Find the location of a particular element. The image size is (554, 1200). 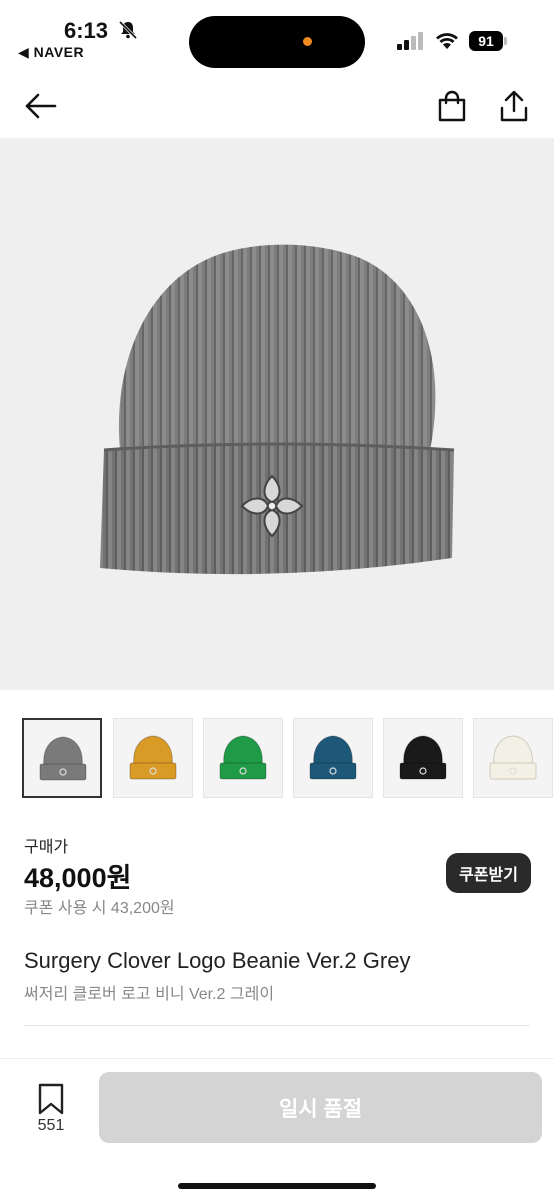

product-title-korean: 써저리 클로버 로고 비니 Ver.2 그레이 is located at coordinates (149, 994).